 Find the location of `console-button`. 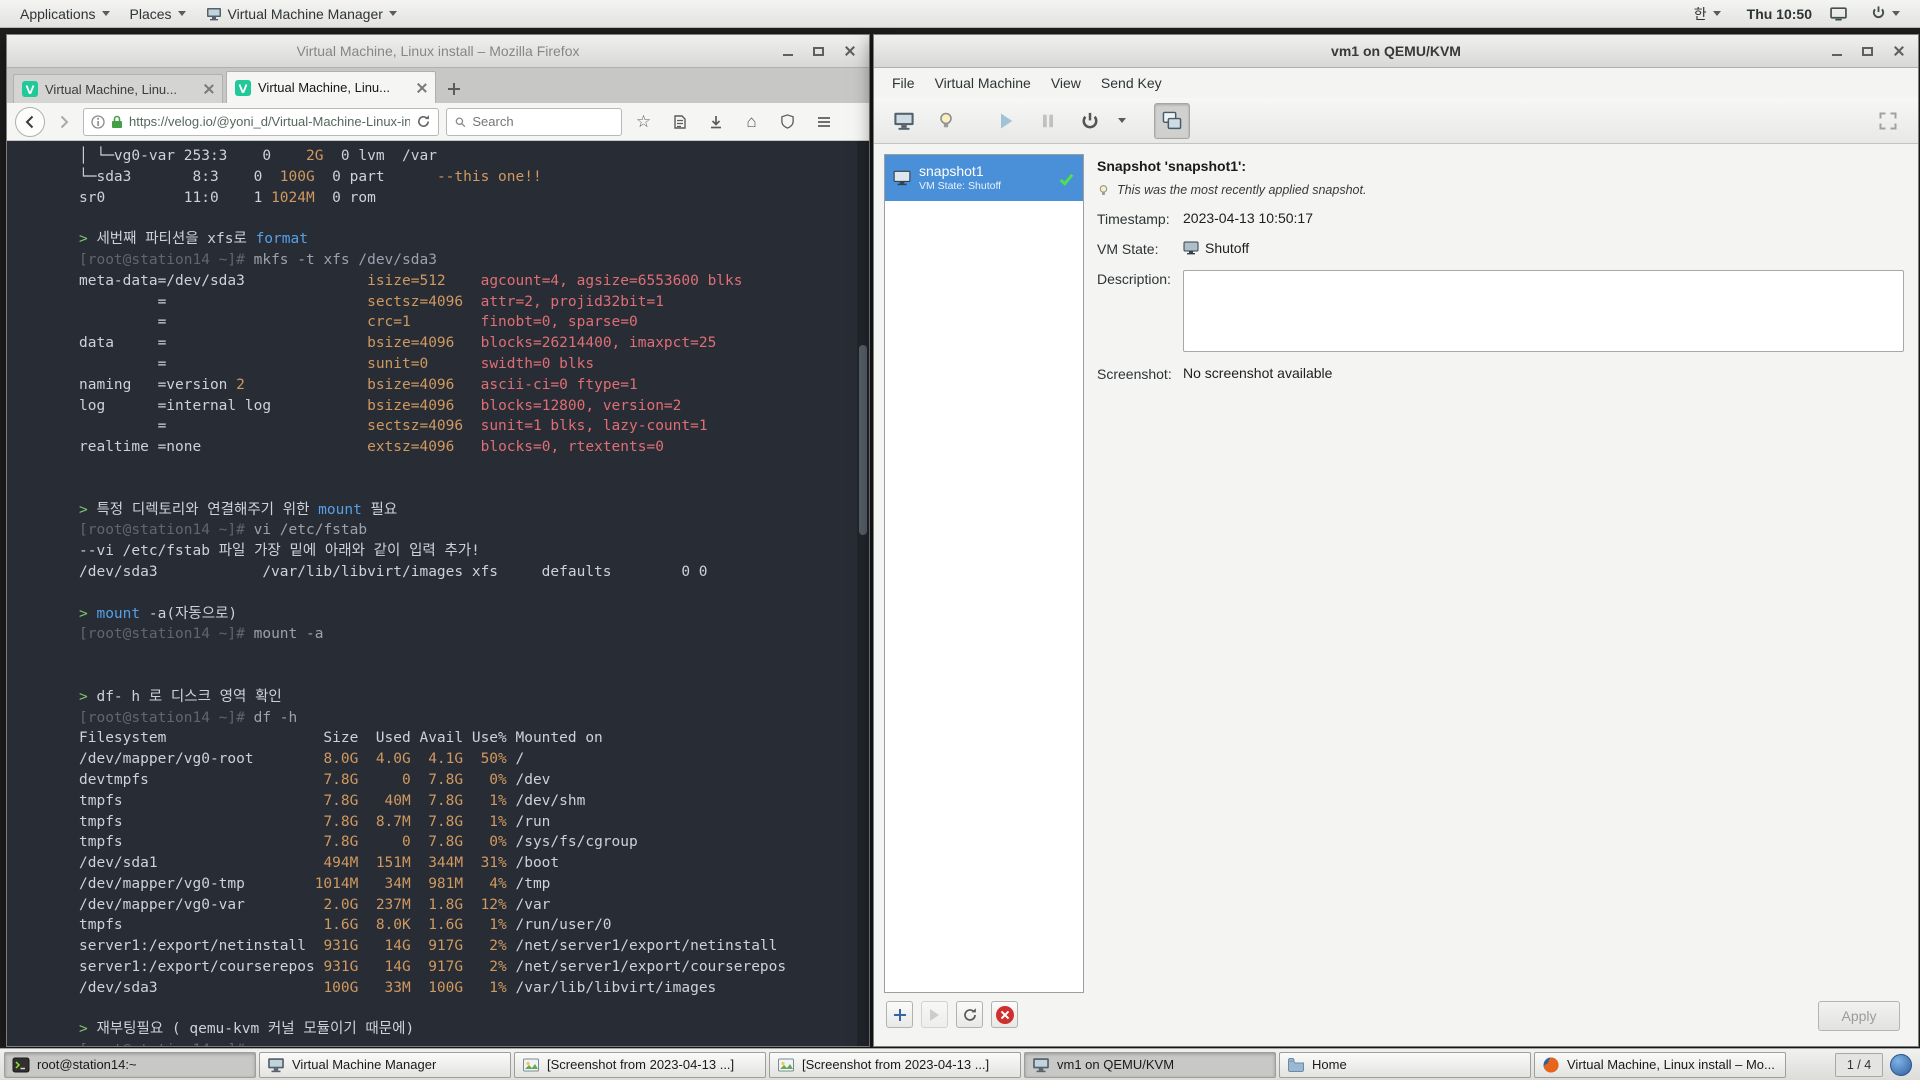

console-button is located at coordinates (904, 121).